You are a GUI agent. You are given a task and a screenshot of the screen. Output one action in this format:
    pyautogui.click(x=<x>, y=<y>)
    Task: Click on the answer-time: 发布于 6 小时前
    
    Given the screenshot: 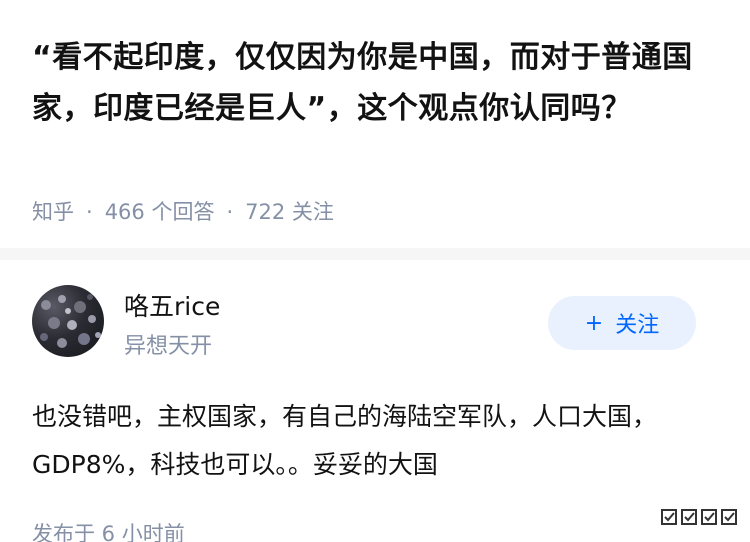 What is the action you would take?
    pyautogui.click(x=108, y=532)
    